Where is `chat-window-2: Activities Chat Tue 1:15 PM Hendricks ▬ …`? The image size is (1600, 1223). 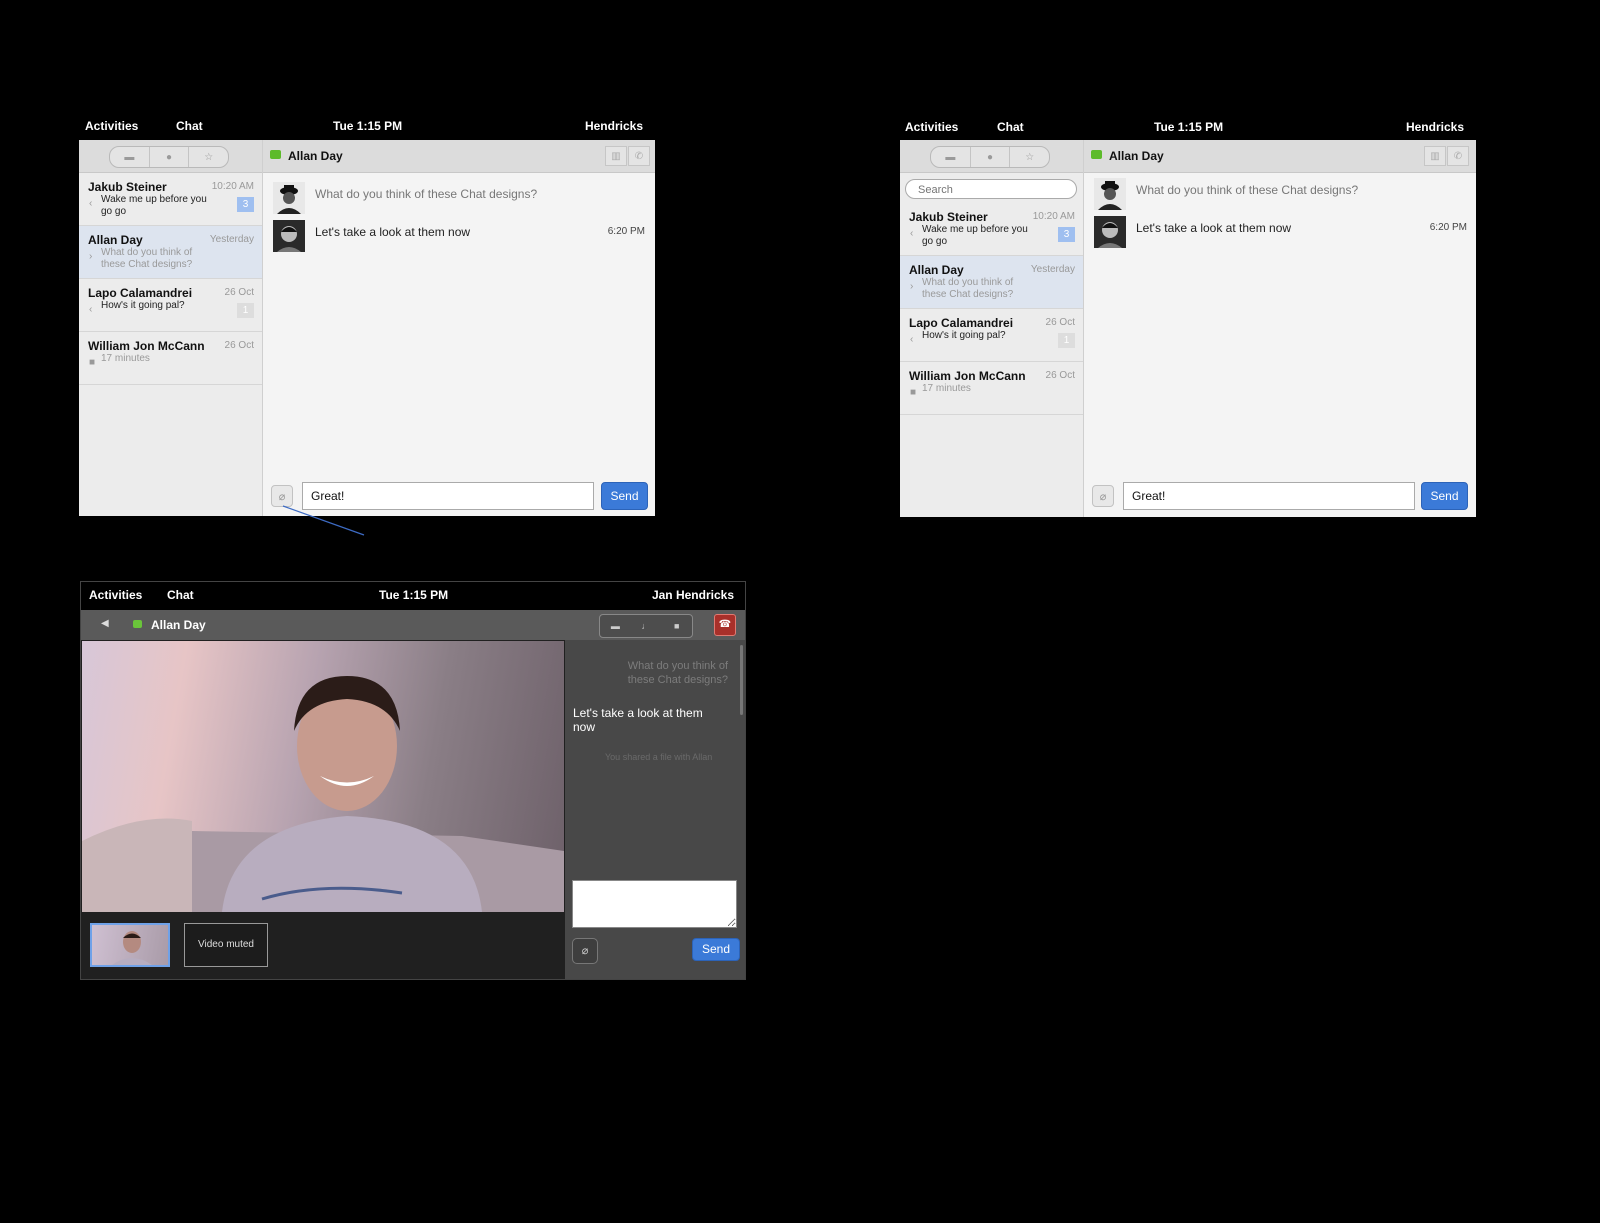
chat-window-2: Activities Chat Tue 1:15 PM Hendricks ▬ … is located at coordinates (1188, 314).